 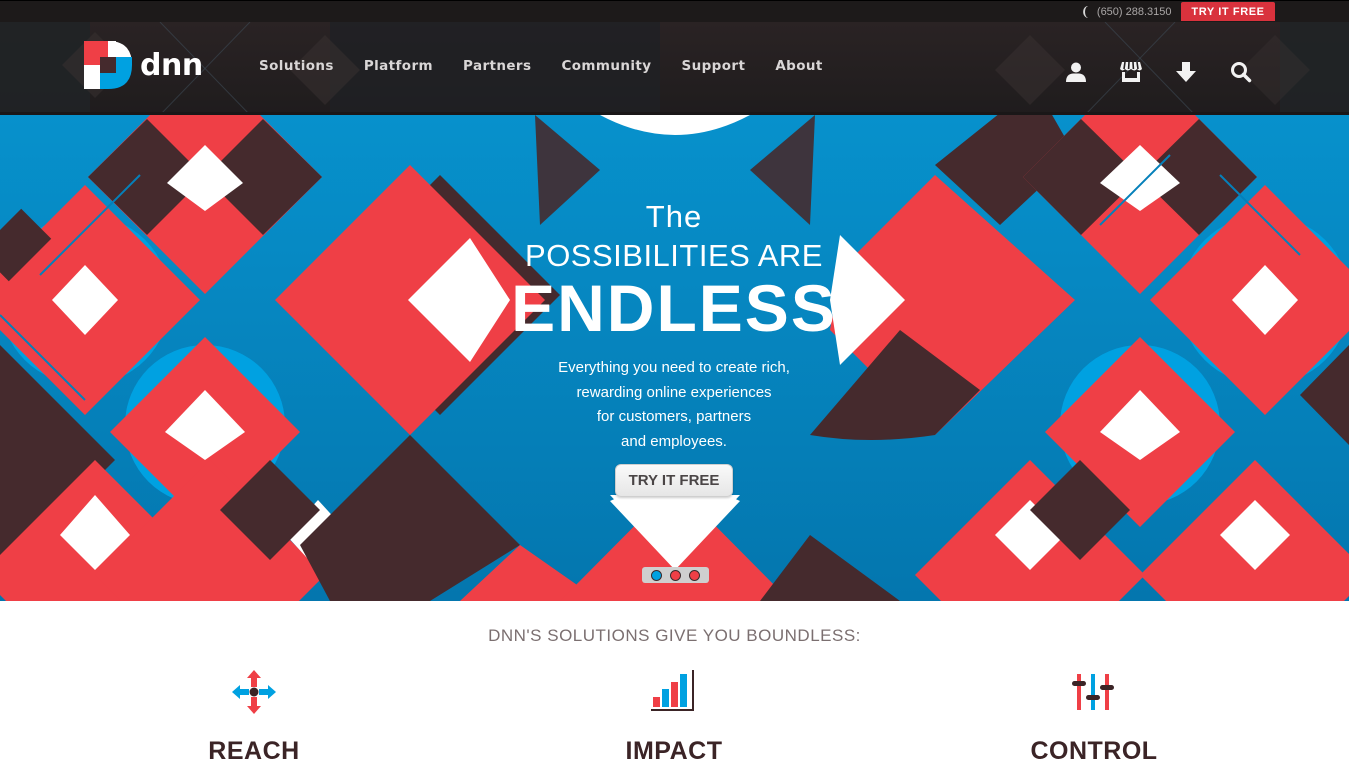 What do you see at coordinates (254, 692) in the screenshot?
I see `arrows-out-icon` at bounding box center [254, 692].